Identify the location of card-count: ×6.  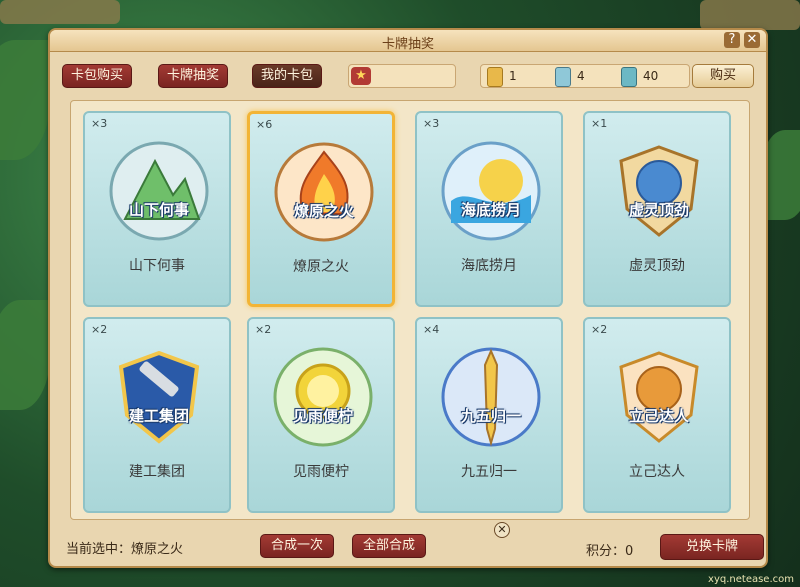
(264, 124).